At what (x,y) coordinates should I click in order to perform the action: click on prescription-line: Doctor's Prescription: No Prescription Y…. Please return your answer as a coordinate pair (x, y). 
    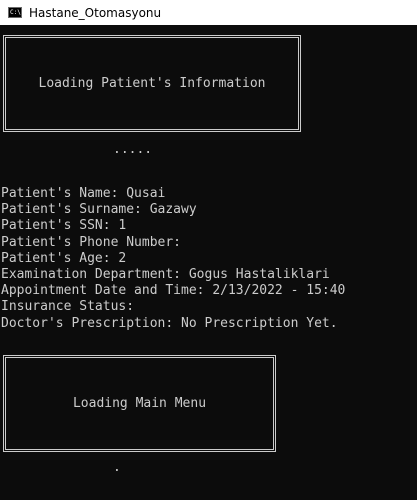
    Looking at the image, I should click on (169, 323).